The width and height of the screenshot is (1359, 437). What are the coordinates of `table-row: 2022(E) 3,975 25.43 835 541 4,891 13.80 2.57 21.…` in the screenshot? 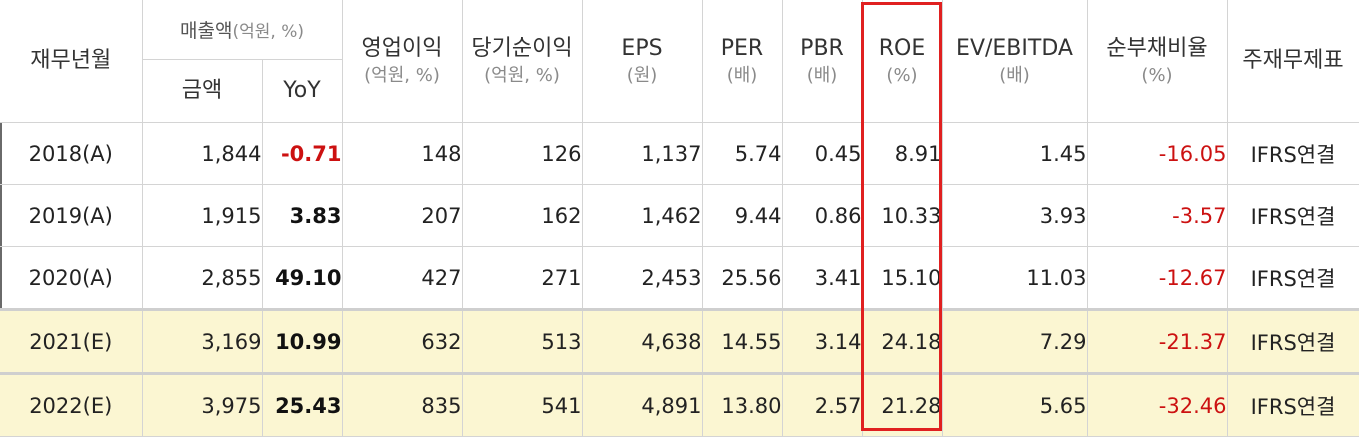 It's located at (679, 405).